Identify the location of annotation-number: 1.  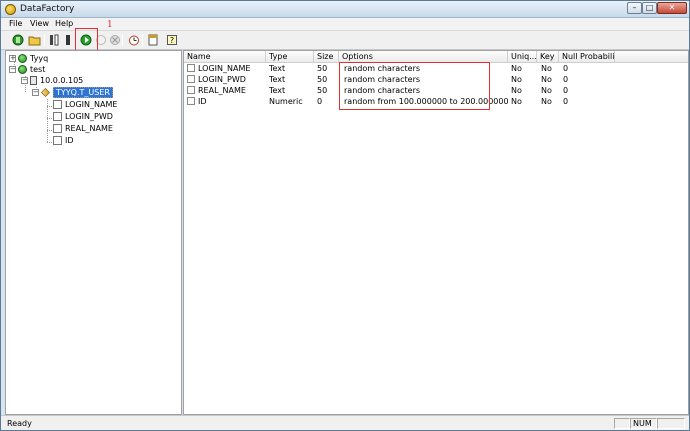
(110, 25).